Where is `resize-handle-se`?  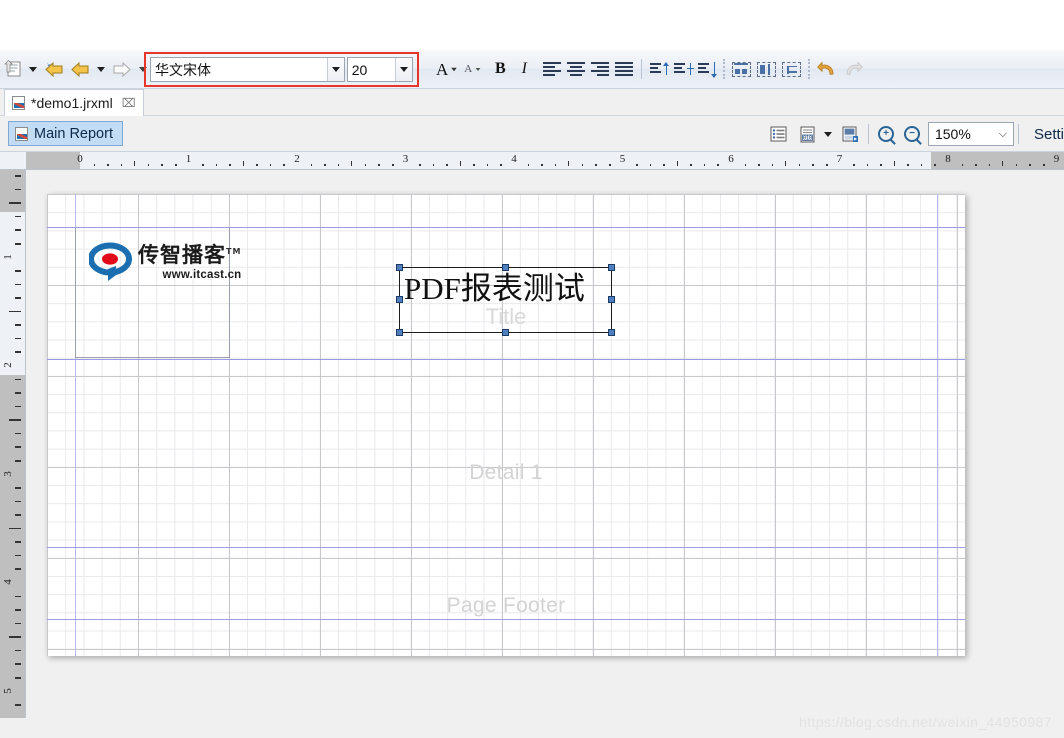 resize-handle-se is located at coordinates (611, 332).